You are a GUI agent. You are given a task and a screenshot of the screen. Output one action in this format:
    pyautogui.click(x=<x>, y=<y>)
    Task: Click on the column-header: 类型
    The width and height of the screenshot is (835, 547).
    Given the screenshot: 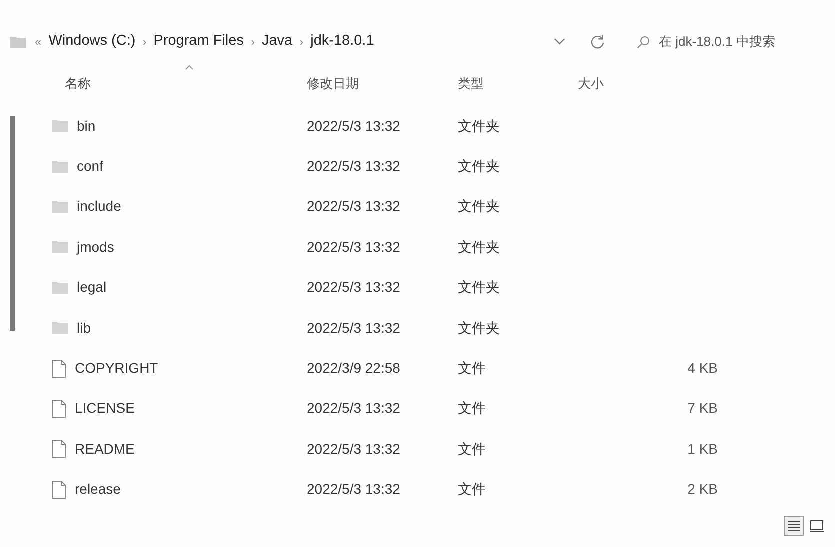 What is the action you would take?
    pyautogui.click(x=471, y=84)
    